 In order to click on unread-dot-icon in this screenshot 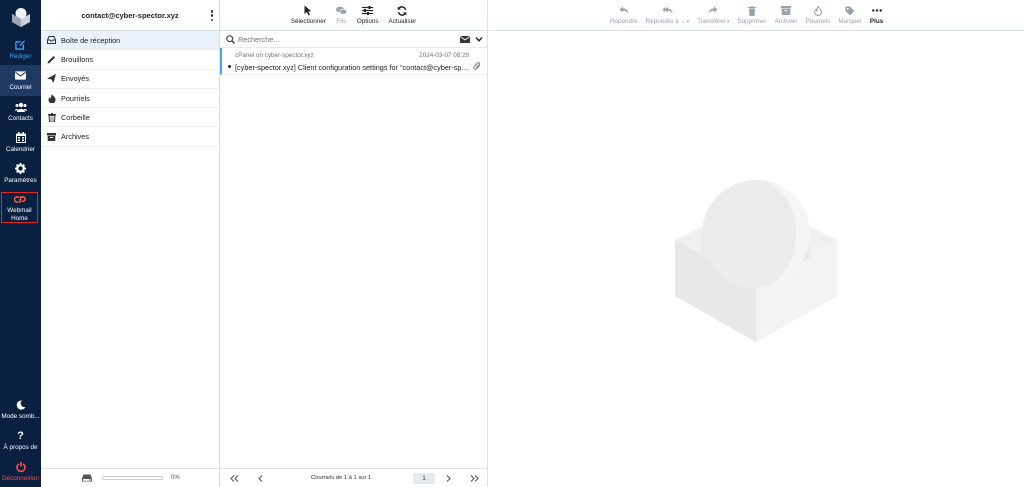, I will do `click(229, 66)`.